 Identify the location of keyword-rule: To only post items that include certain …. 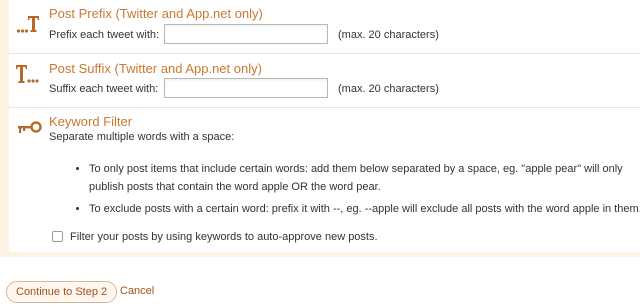
(364, 178).